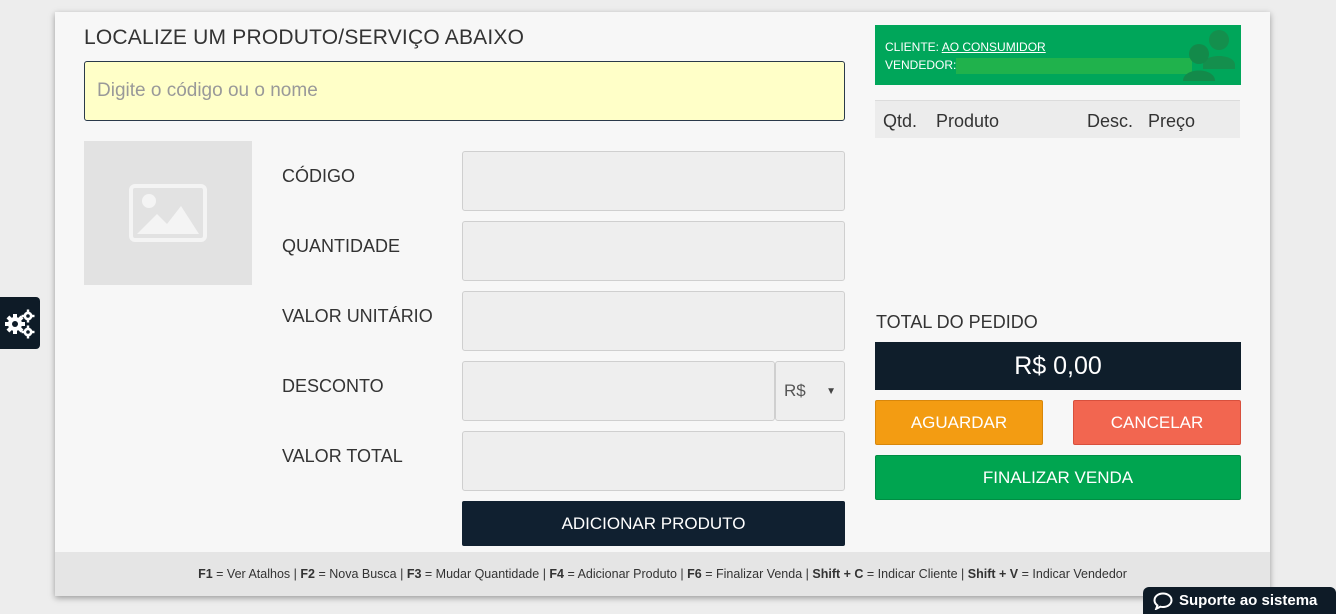 The height and width of the screenshot is (614, 1336). I want to click on cancel-button: CANCELAR, so click(1157, 422).